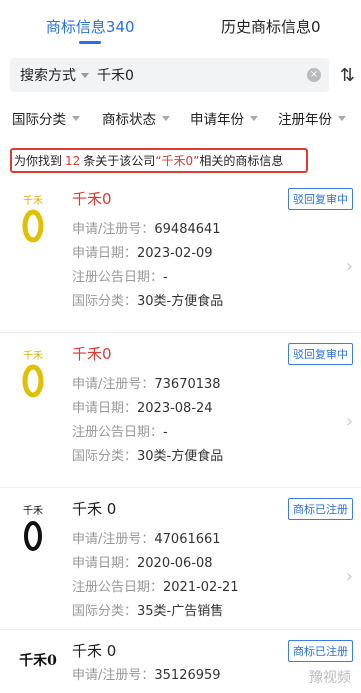  Describe the element at coordinates (175, 408) in the screenshot. I see `app-date: 2023-08-24` at that location.